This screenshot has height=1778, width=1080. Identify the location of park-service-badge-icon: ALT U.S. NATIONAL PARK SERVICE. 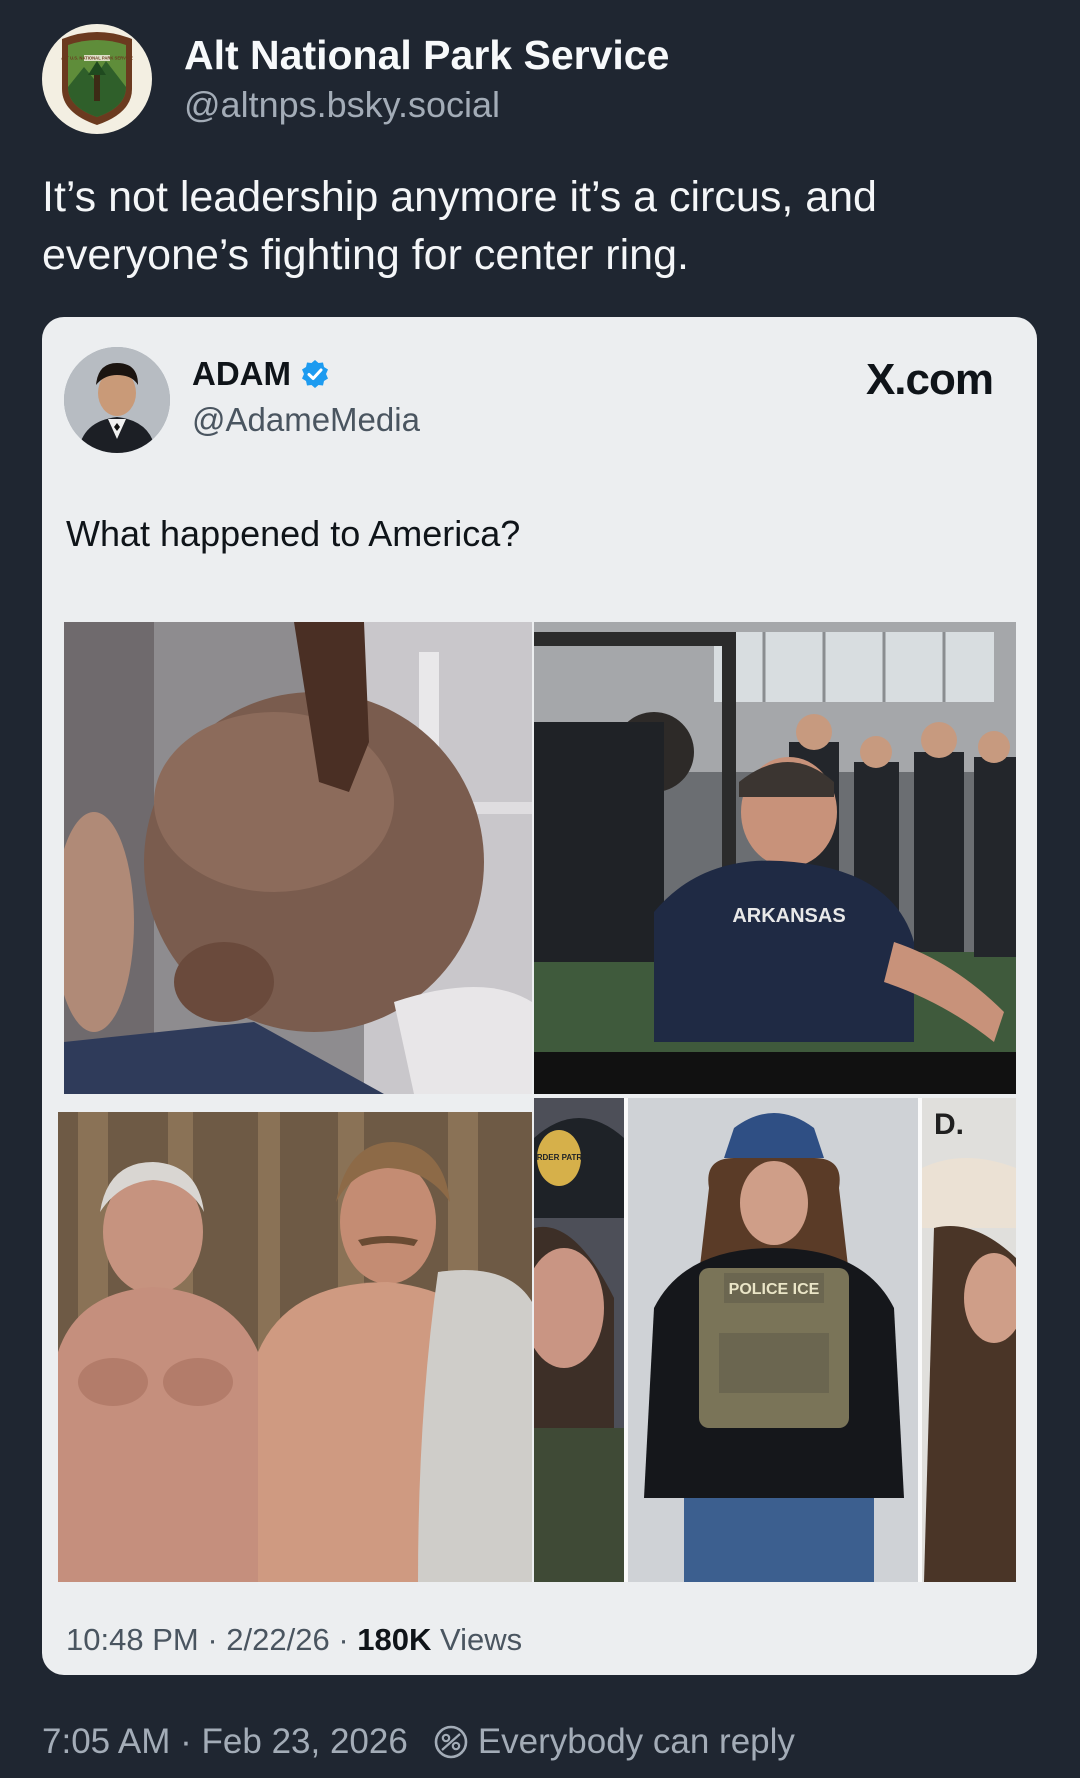
(97, 78).